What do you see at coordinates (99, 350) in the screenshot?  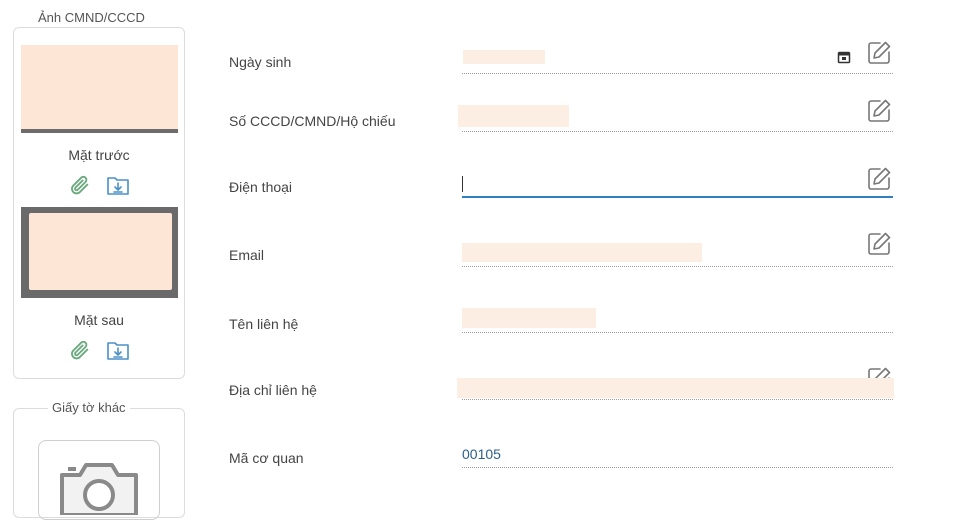 I see `back-photo-actions` at bounding box center [99, 350].